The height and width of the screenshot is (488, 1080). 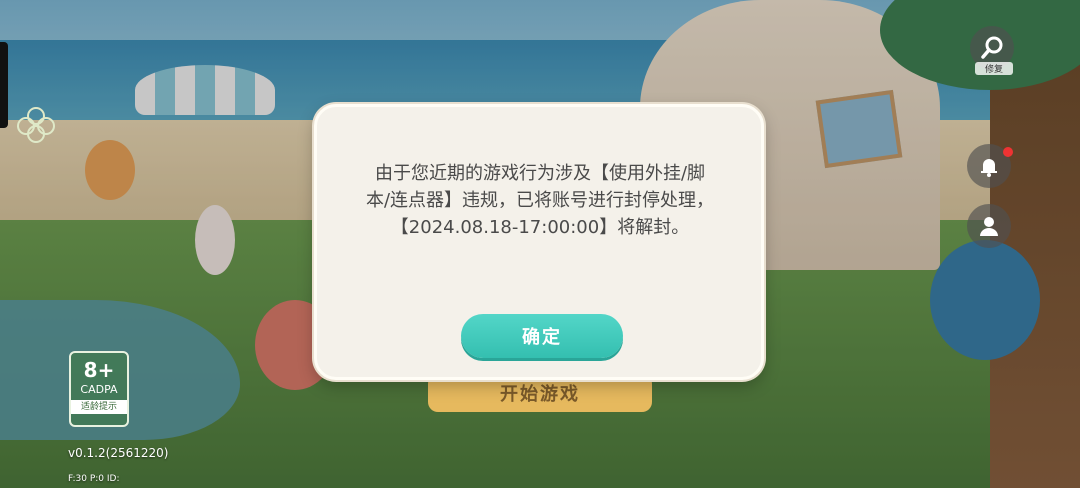 What do you see at coordinates (4, 85) in the screenshot?
I see `left-edge-tab` at bounding box center [4, 85].